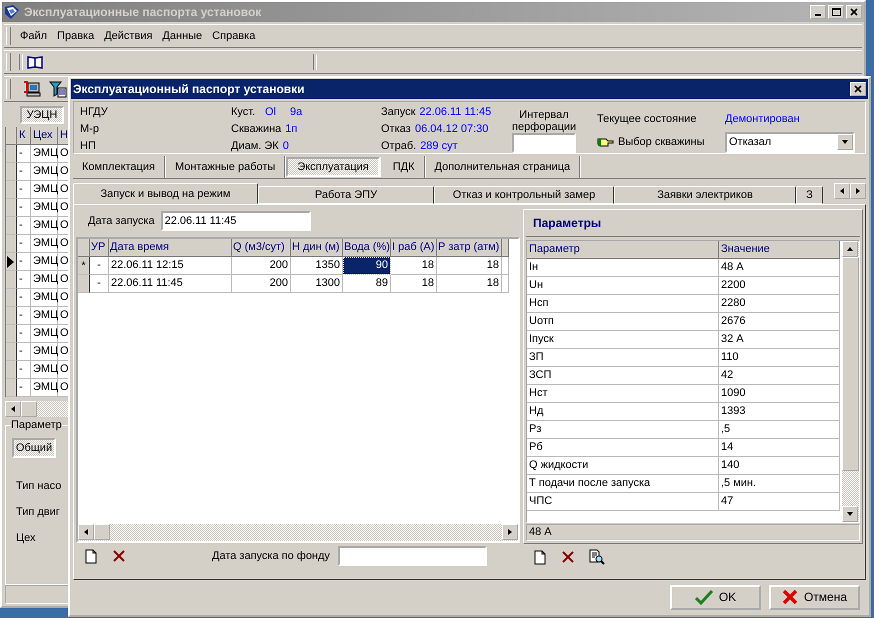 This screenshot has width=874, height=618. What do you see at coordinates (544, 143) in the screenshot?
I see `perforation-field` at bounding box center [544, 143].